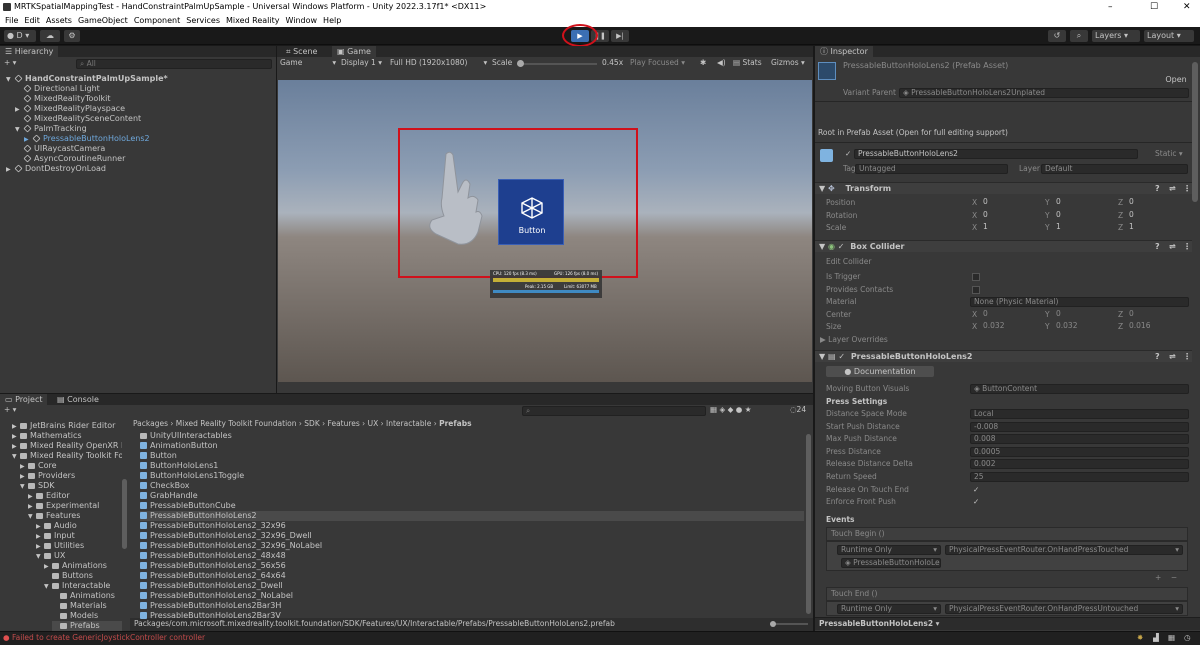 The height and width of the screenshot is (645, 1200). I want to click on collider-center-y-field: 0, so click(1083, 315).